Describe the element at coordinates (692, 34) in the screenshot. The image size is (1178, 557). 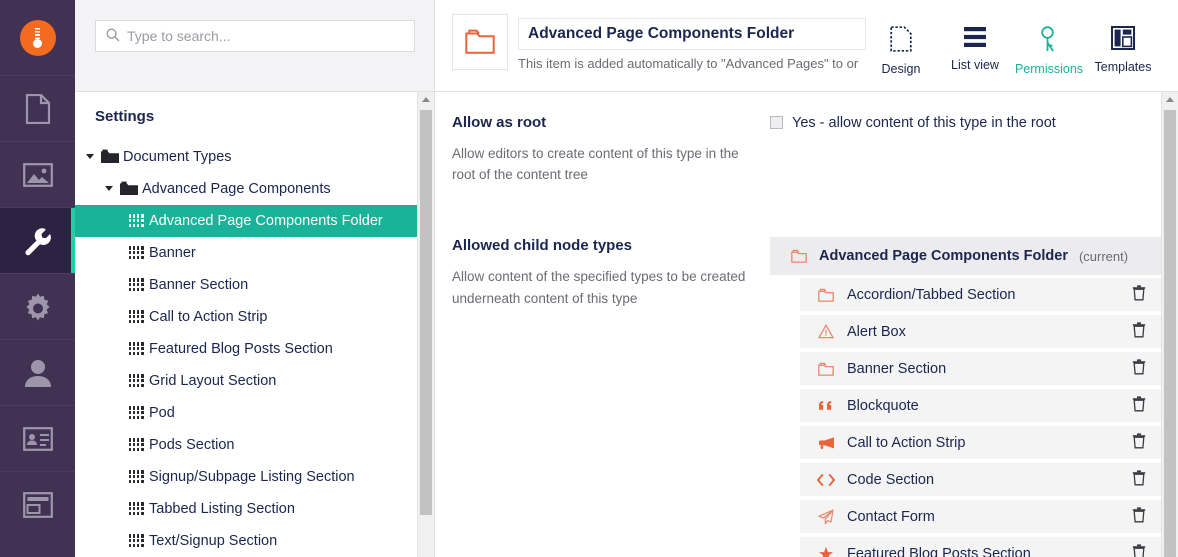
I see `doctype-name-input` at that location.